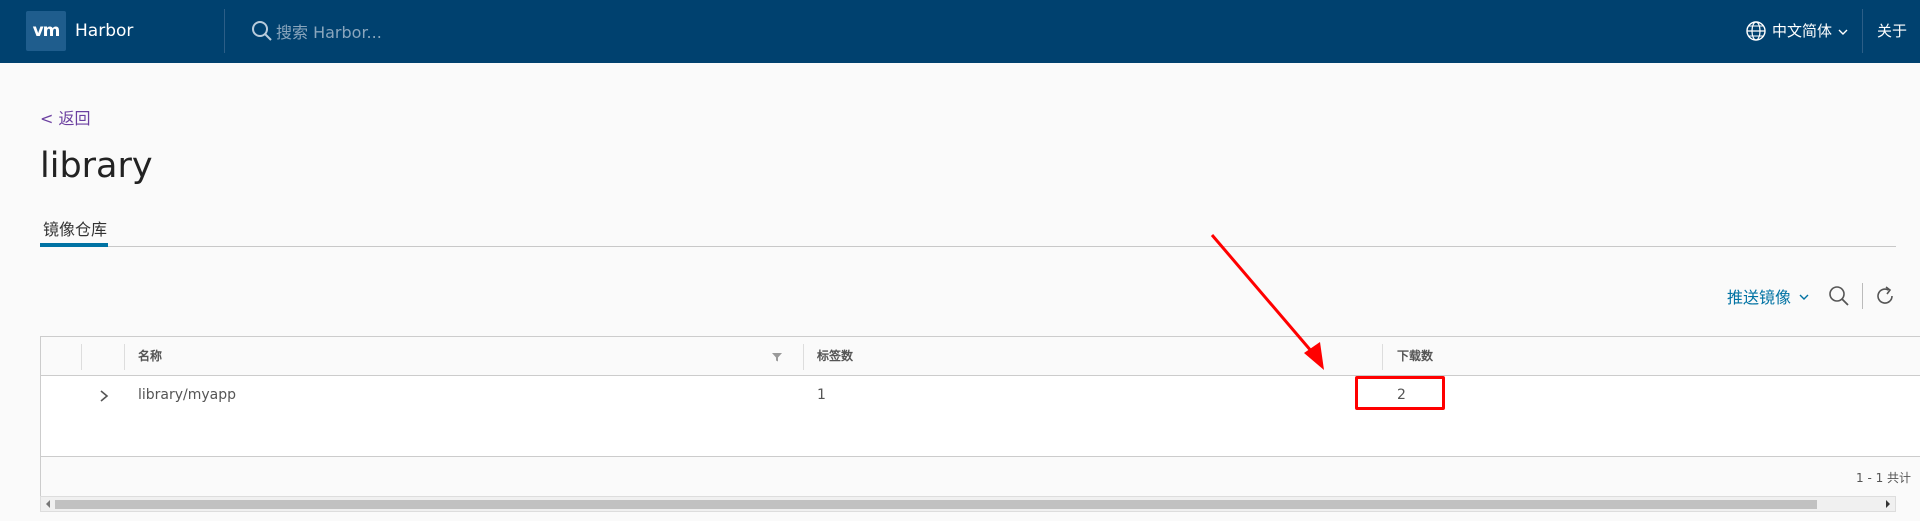 Image resolution: width=1920 pixels, height=521 pixels. What do you see at coordinates (936, 504) in the screenshot?
I see `scrollbar-thumb` at bounding box center [936, 504].